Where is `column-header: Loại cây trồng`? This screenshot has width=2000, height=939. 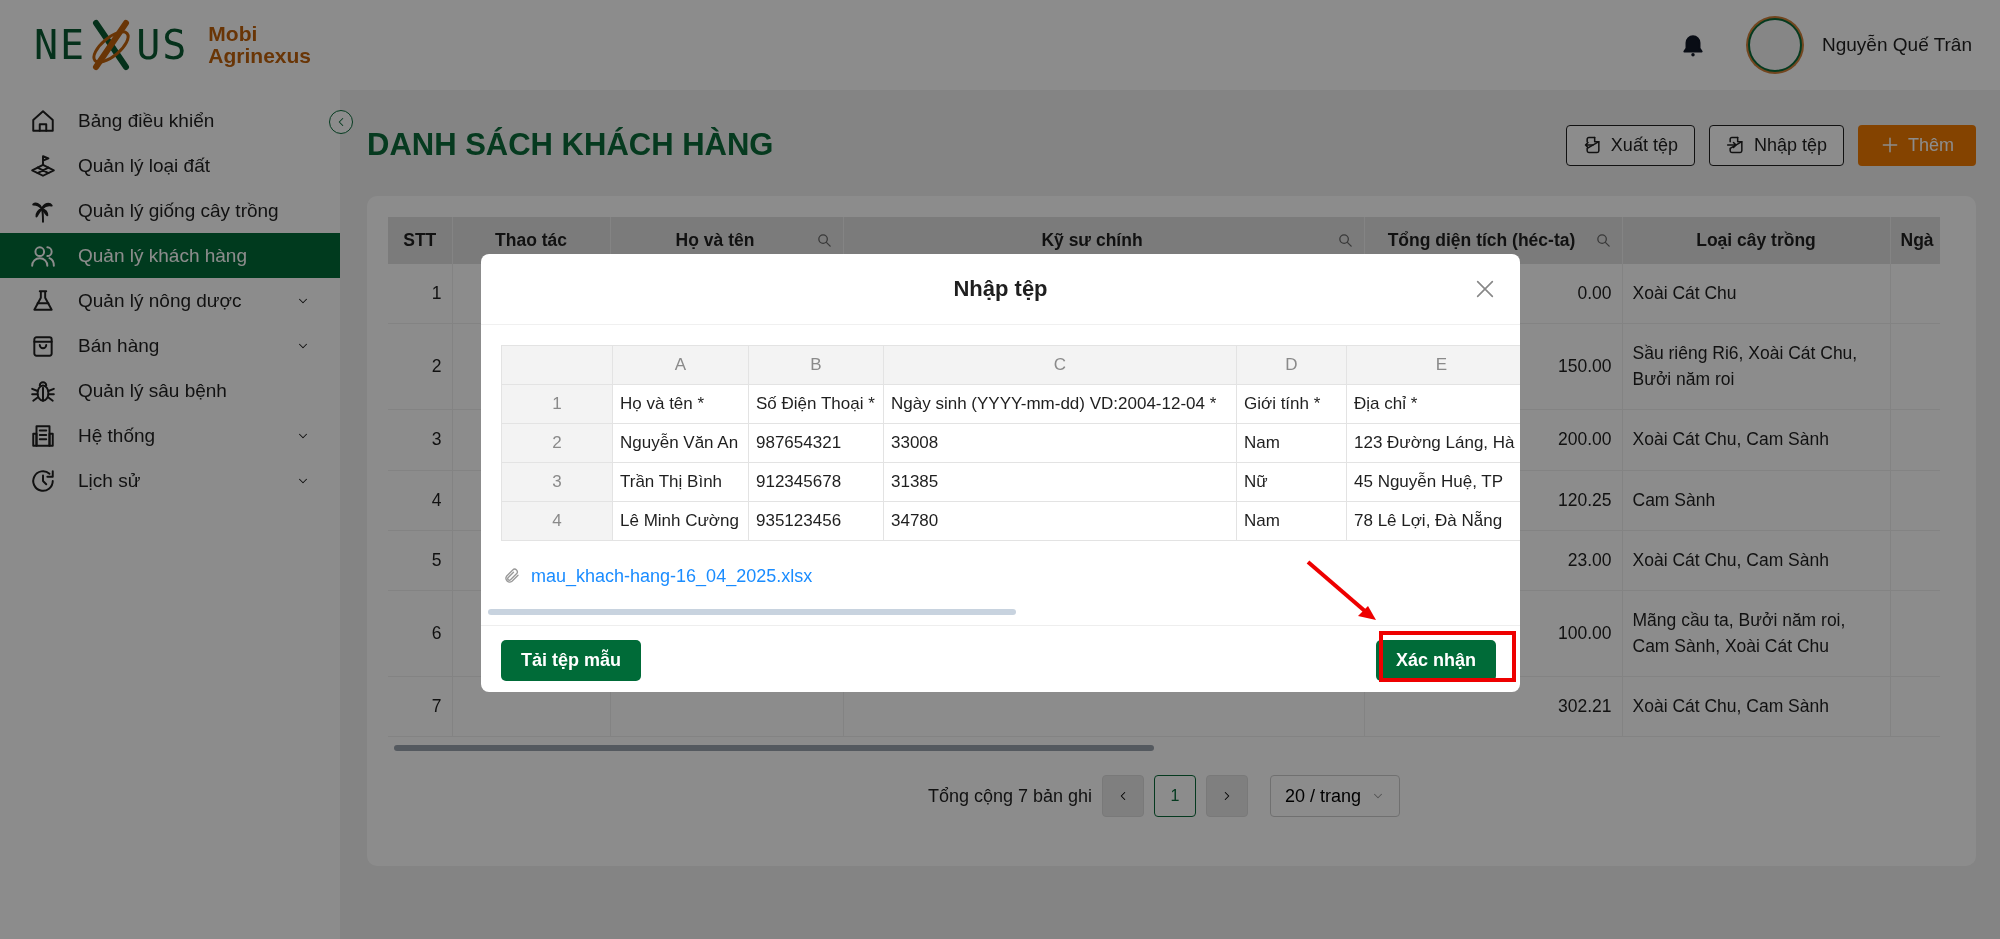 column-header: Loại cây trồng is located at coordinates (1756, 240).